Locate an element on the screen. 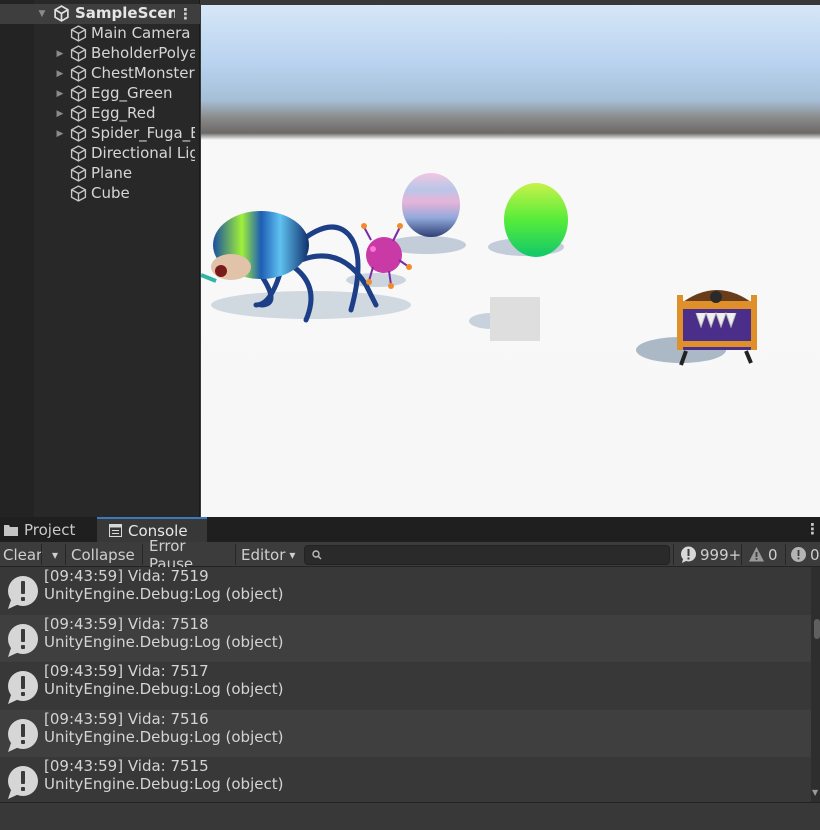 The height and width of the screenshot is (830, 820). unity-scene-icon is located at coordinates (61, 13).